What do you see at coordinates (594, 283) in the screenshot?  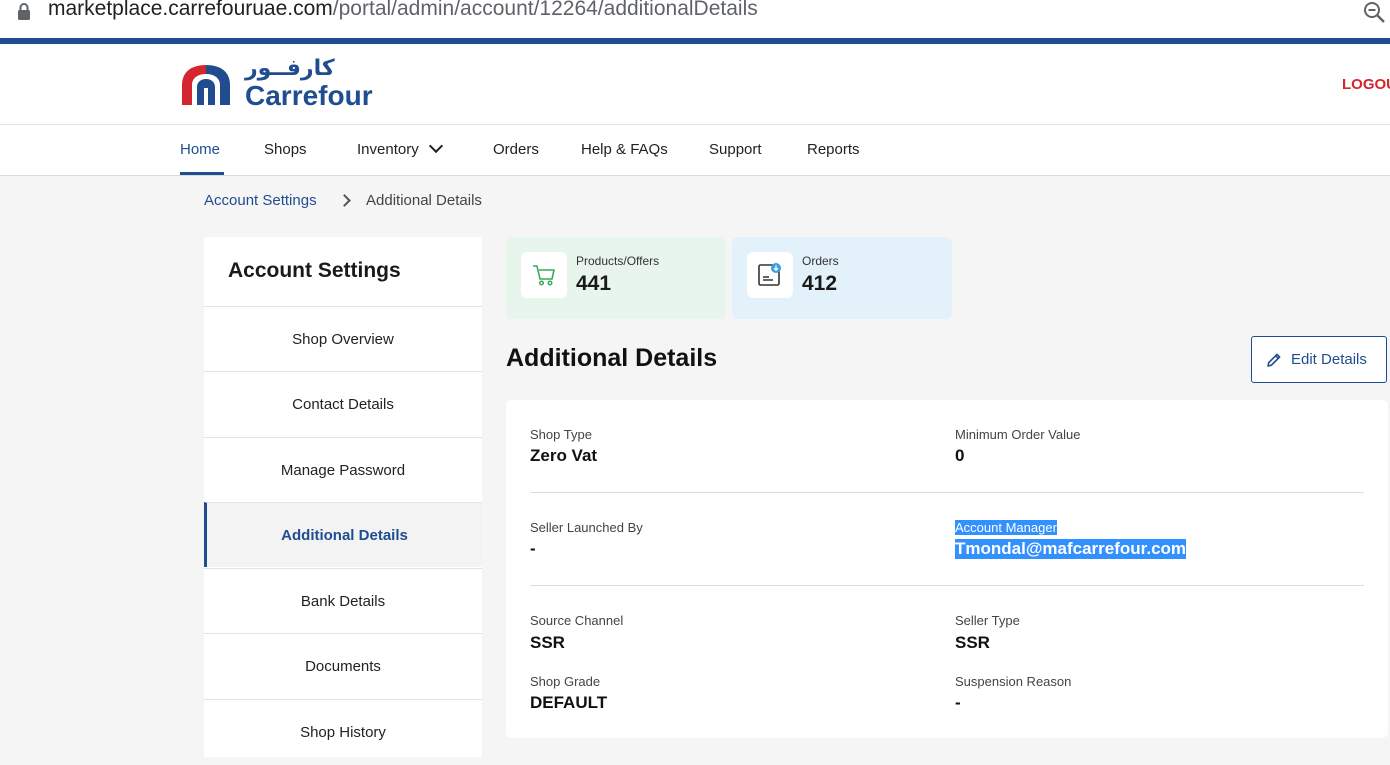 I see `stat-value-products: 441` at bounding box center [594, 283].